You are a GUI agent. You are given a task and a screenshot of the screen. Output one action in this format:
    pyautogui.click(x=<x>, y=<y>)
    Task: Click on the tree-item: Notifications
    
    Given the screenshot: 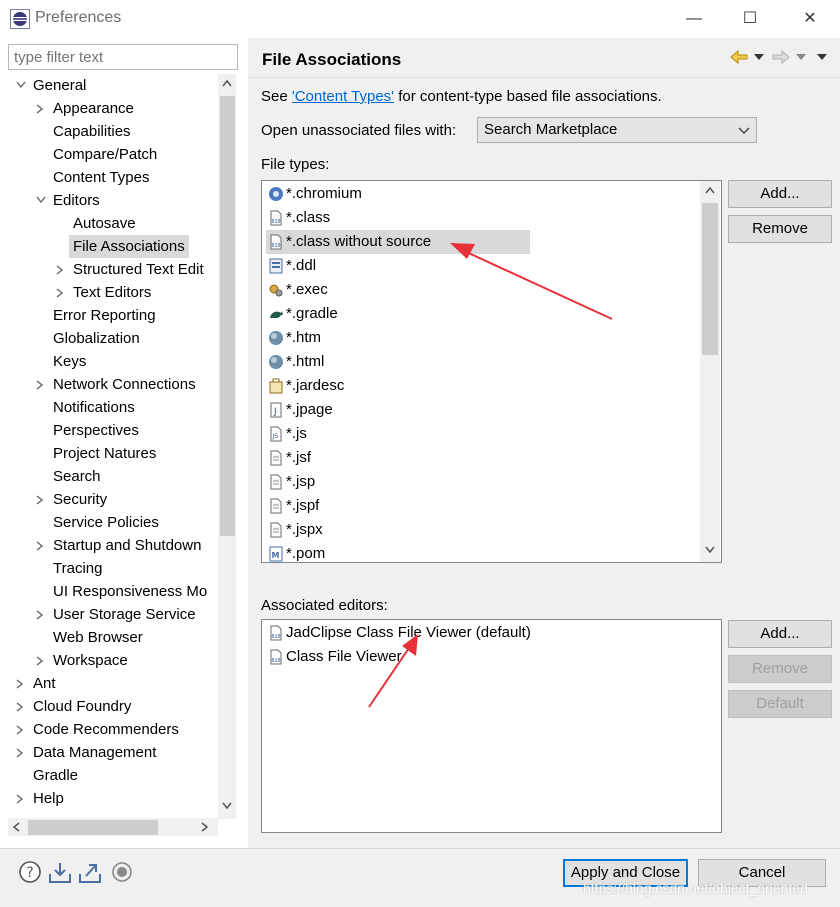 What is the action you would take?
    pyautogui.click(x=122, y=407)
    